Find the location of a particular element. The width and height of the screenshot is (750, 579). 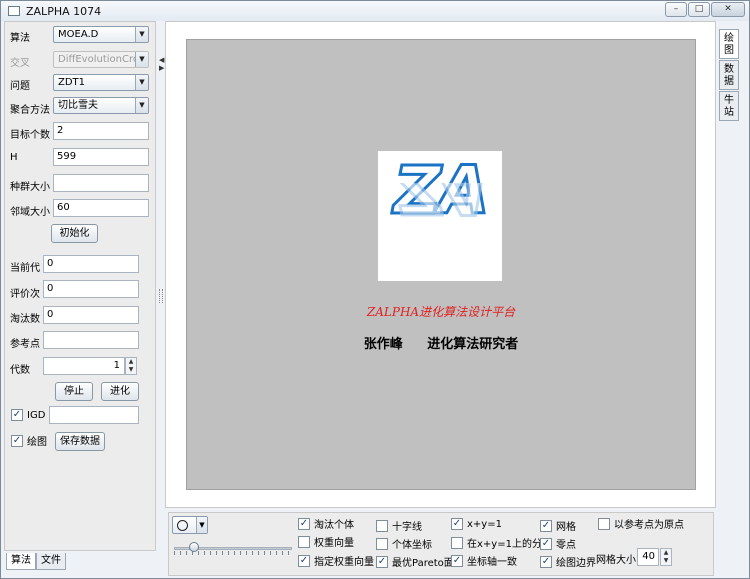

save-data-button: 保存数据 is located at coordinates (80, 441).